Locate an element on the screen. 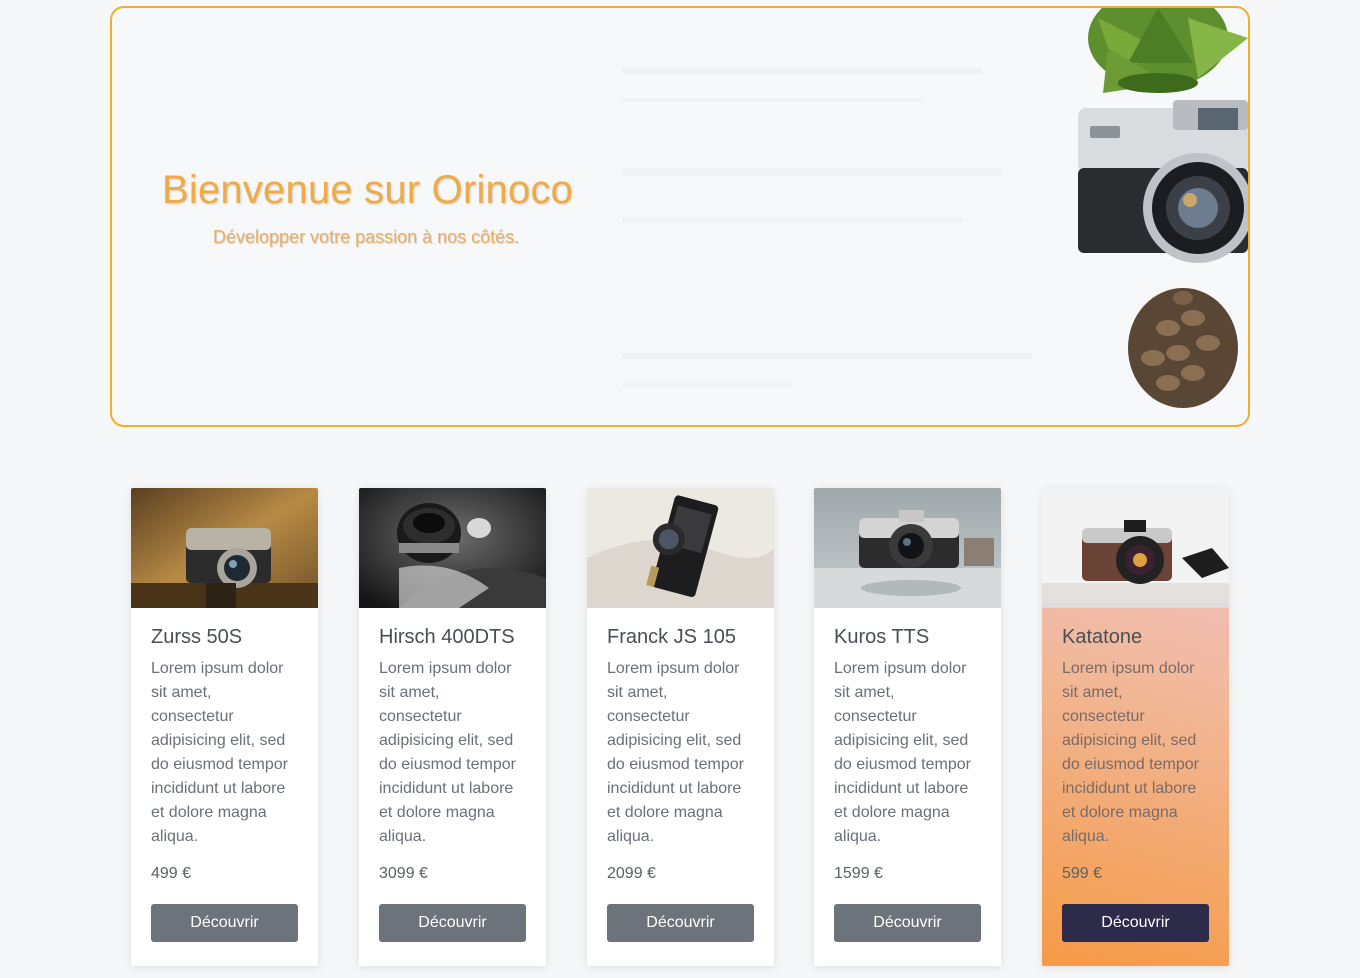  product-price: 3099 € is located at coordinates (403, 873).